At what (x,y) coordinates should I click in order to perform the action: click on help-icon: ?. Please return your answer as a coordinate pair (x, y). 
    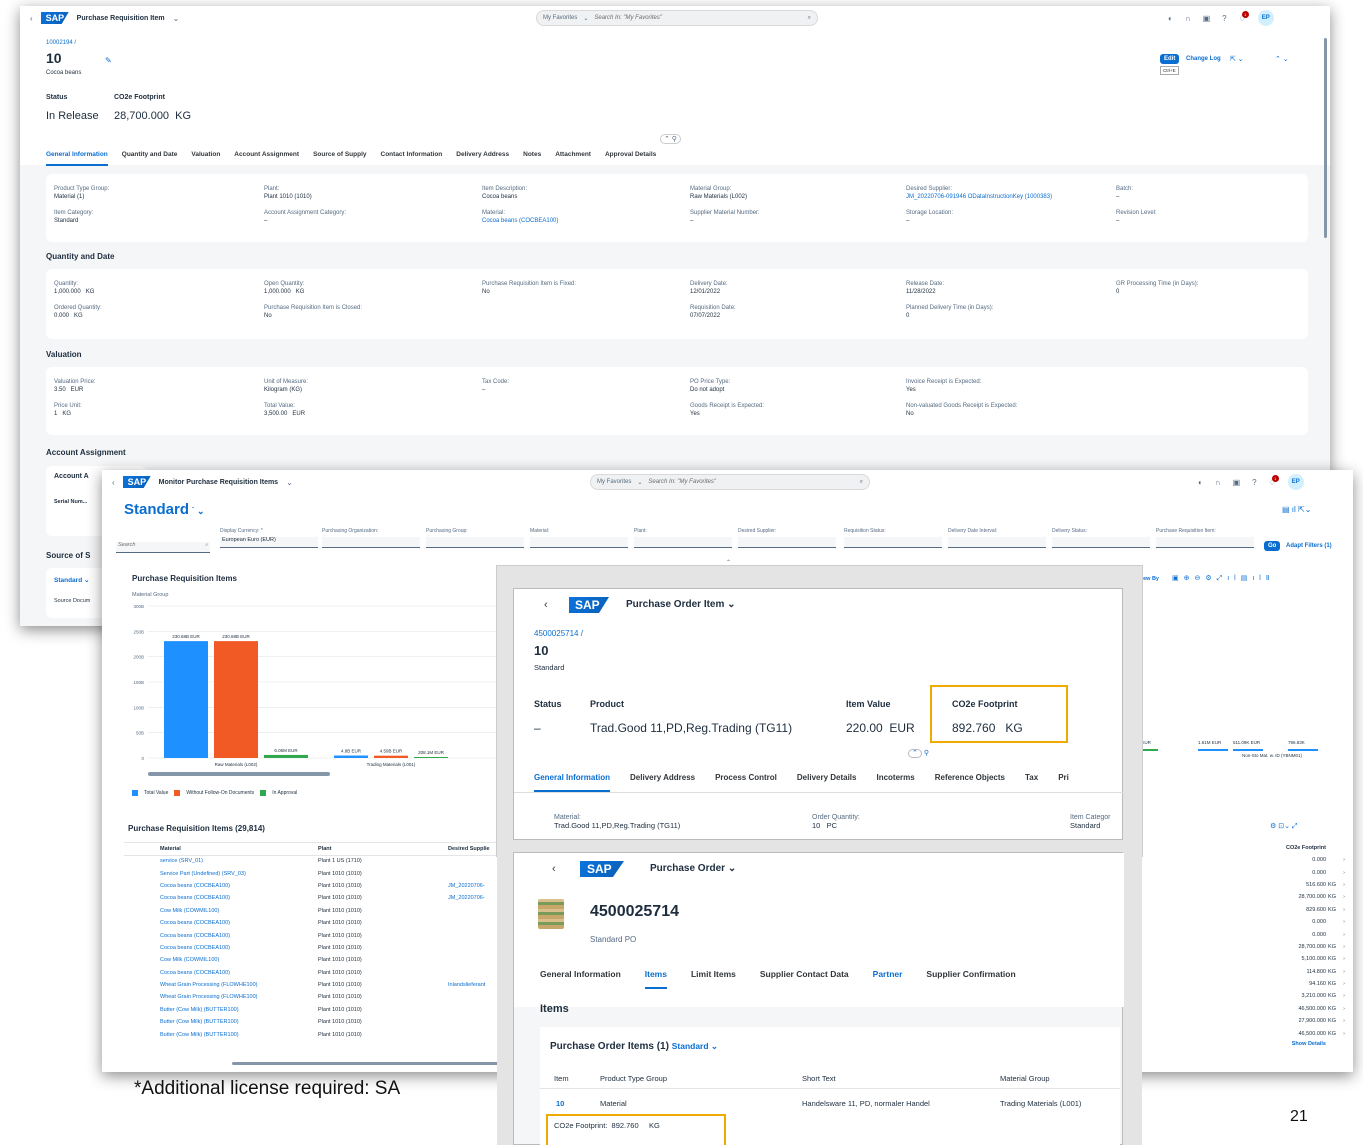
    Looking at the image, I should click on (1254, 482).